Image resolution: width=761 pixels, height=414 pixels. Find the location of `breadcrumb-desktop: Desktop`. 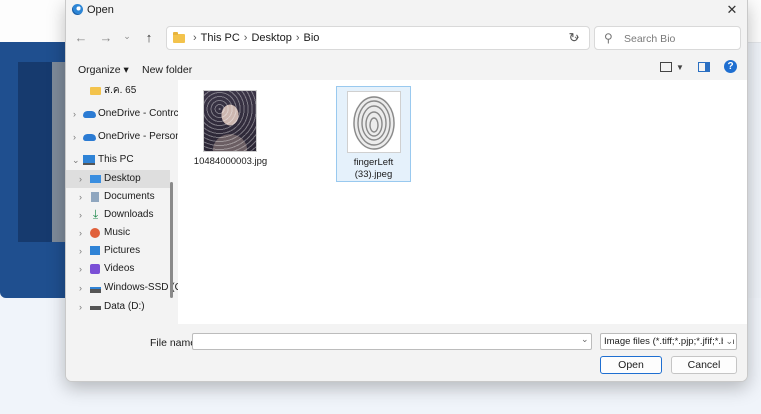

breadcrumb-desktop: Desktop is located at coordinates (271, 38).